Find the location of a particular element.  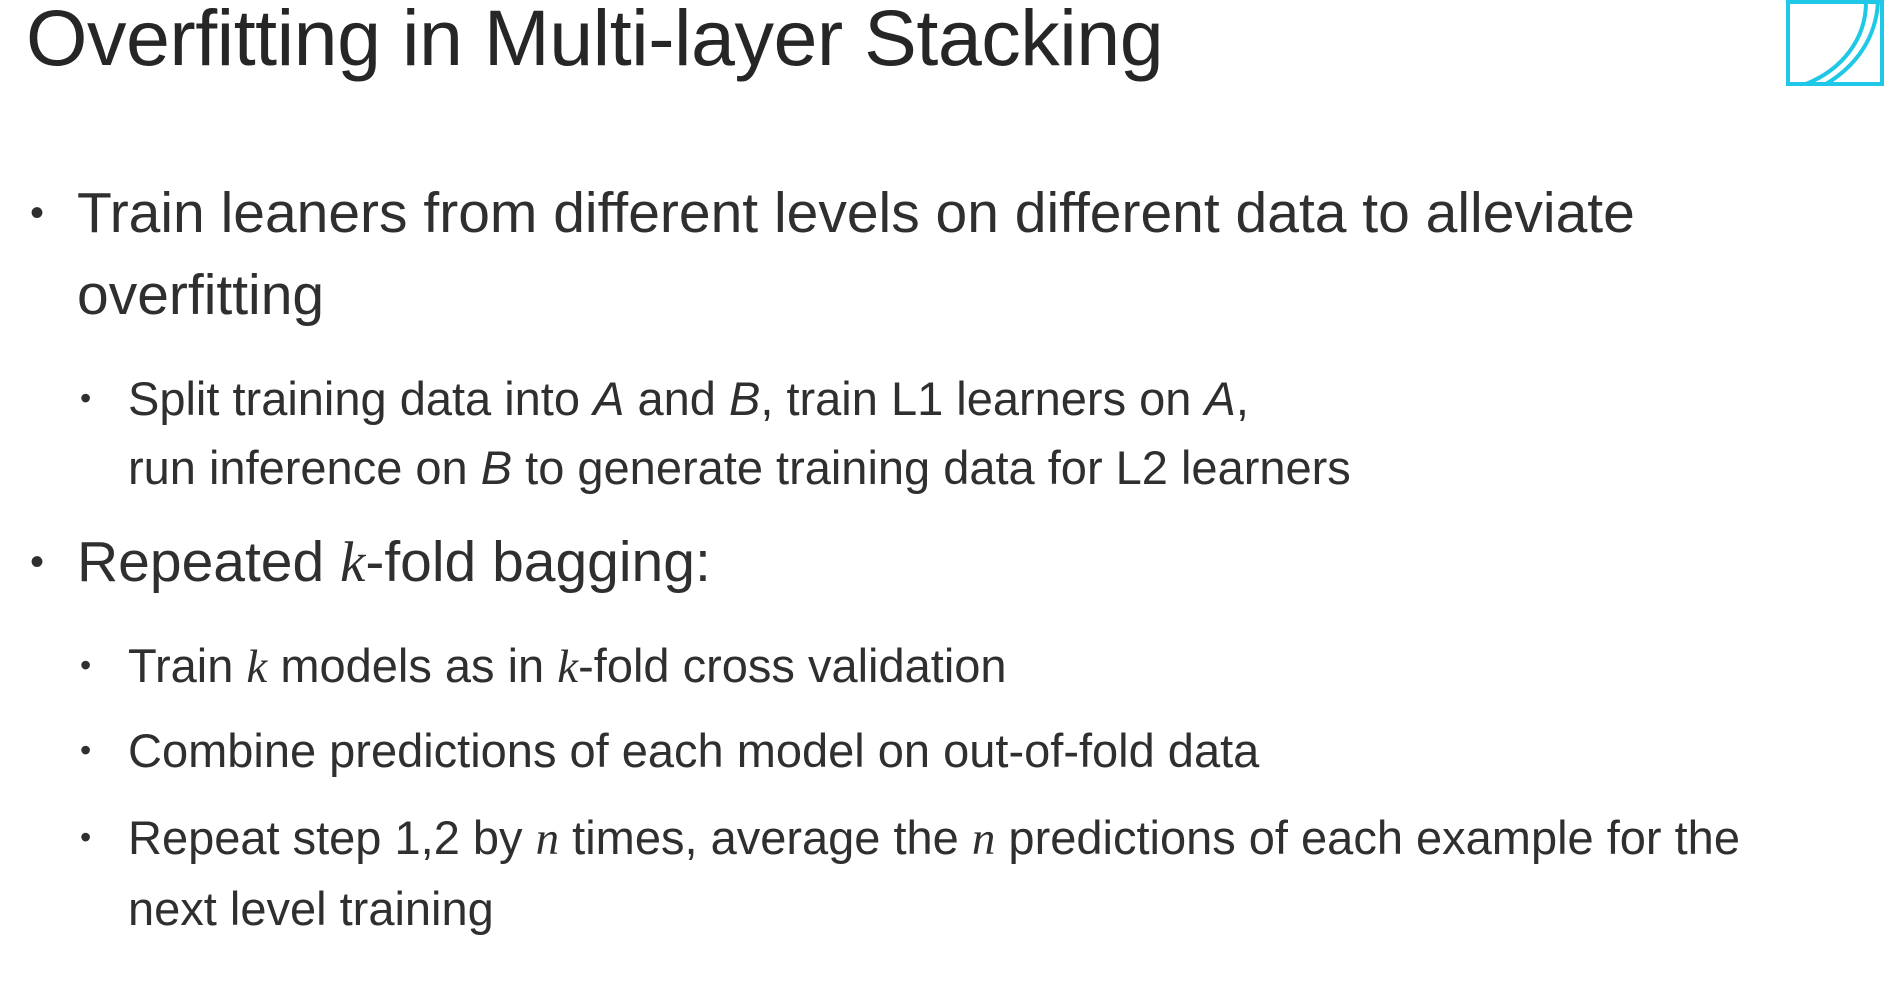

text-span: , train L1 learners on is located at coordinates (982, 398).